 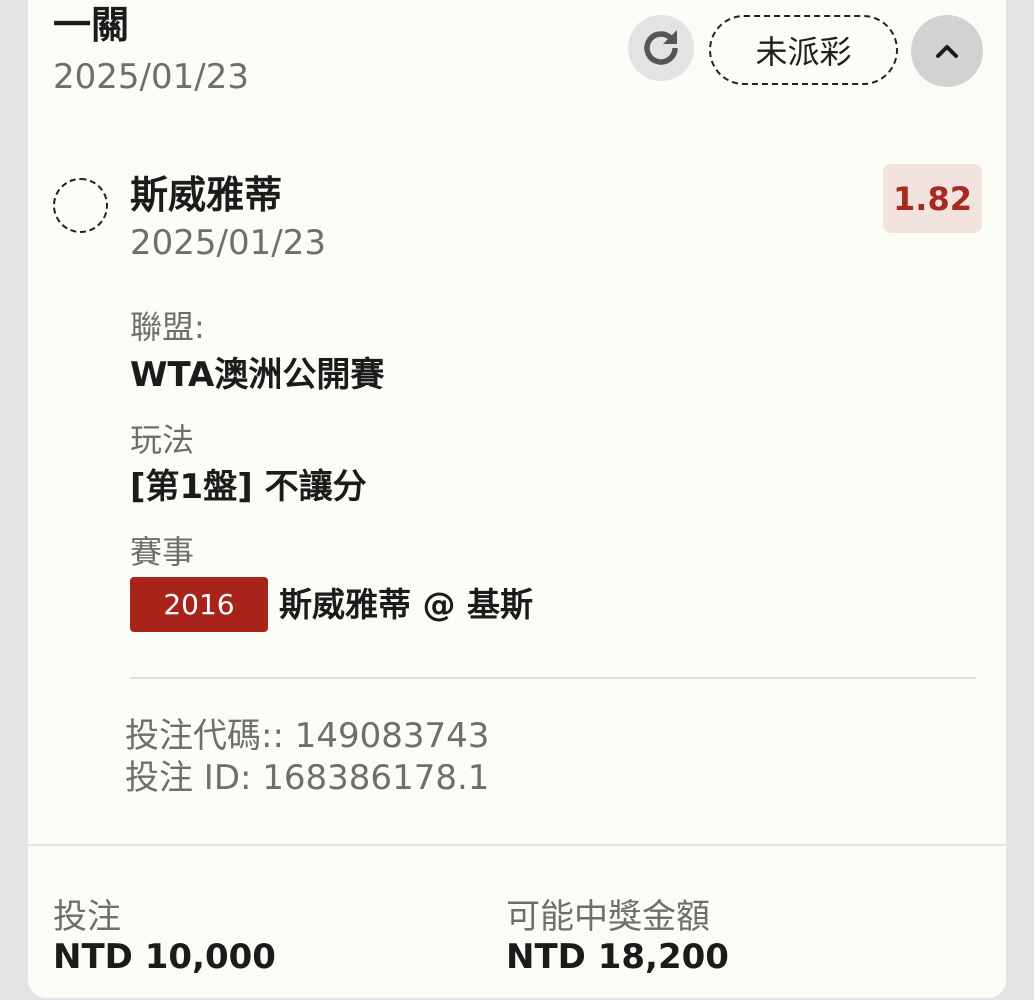 What do you see at coordinates (164, 957) in the screenshot?
I see `stake-value: NTD 10,000` at bounding box center [164, 957].